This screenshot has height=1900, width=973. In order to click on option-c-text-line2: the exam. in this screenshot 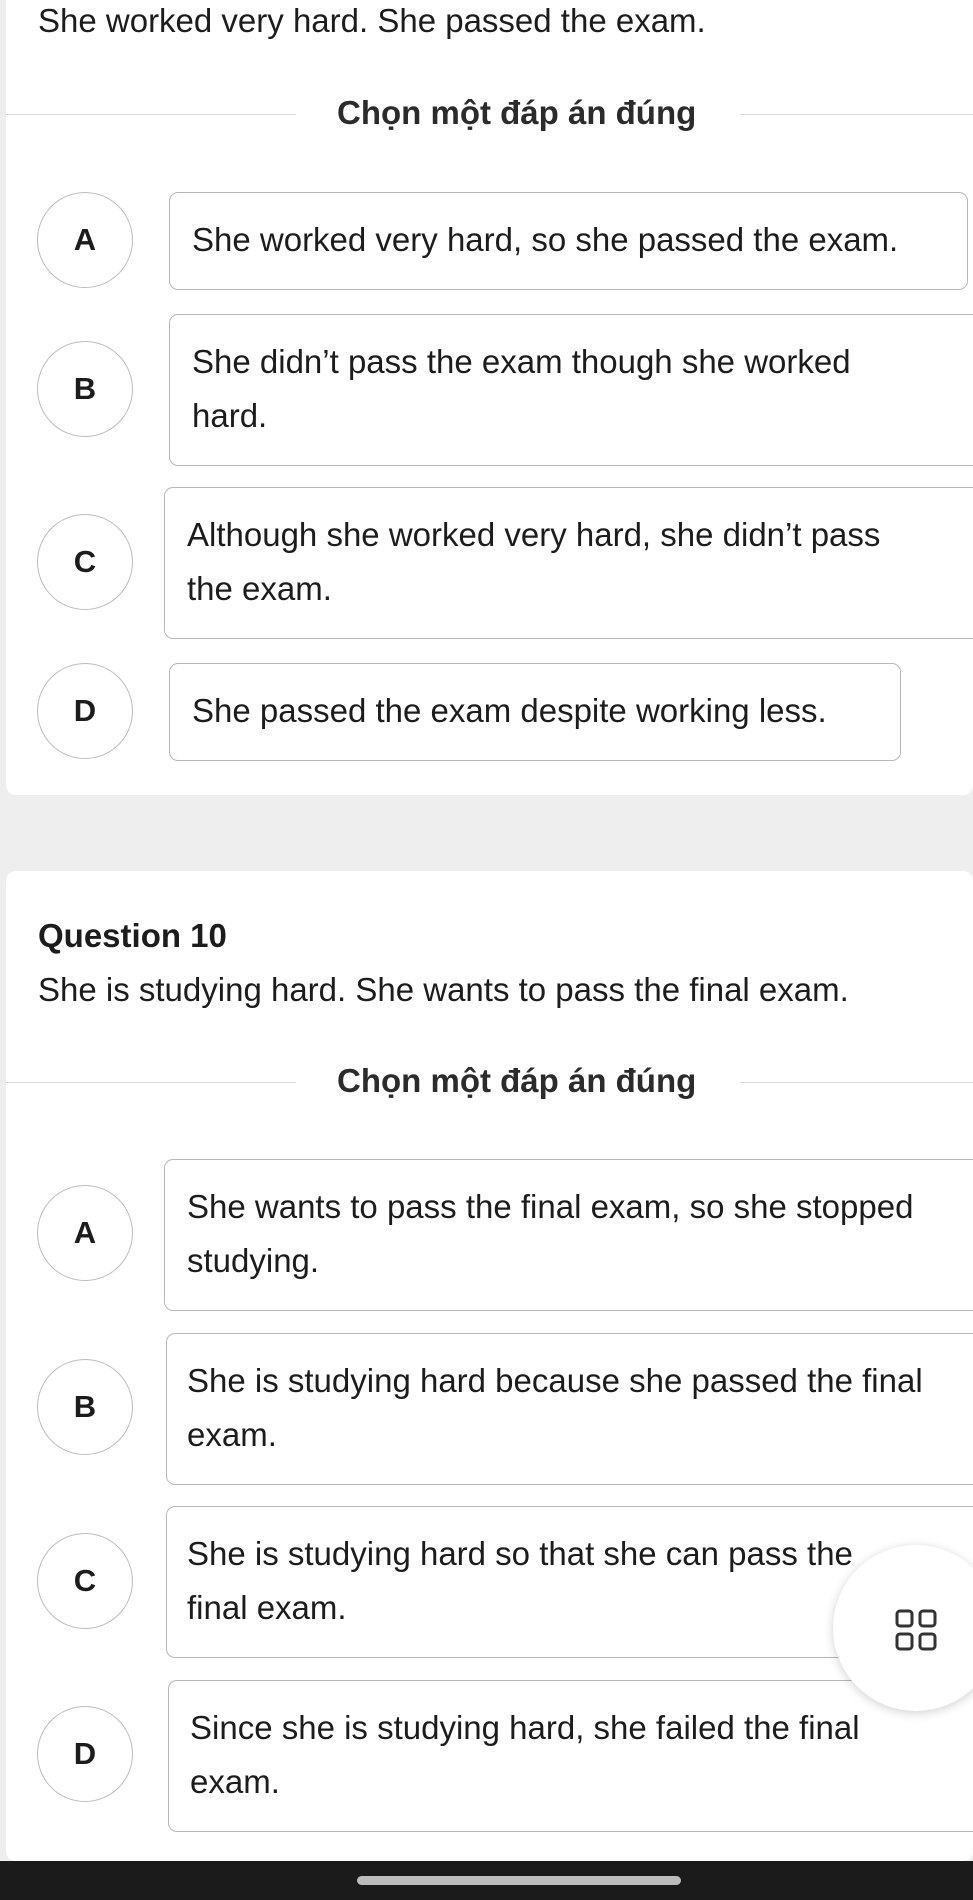, I will do `click(259, 588)`.